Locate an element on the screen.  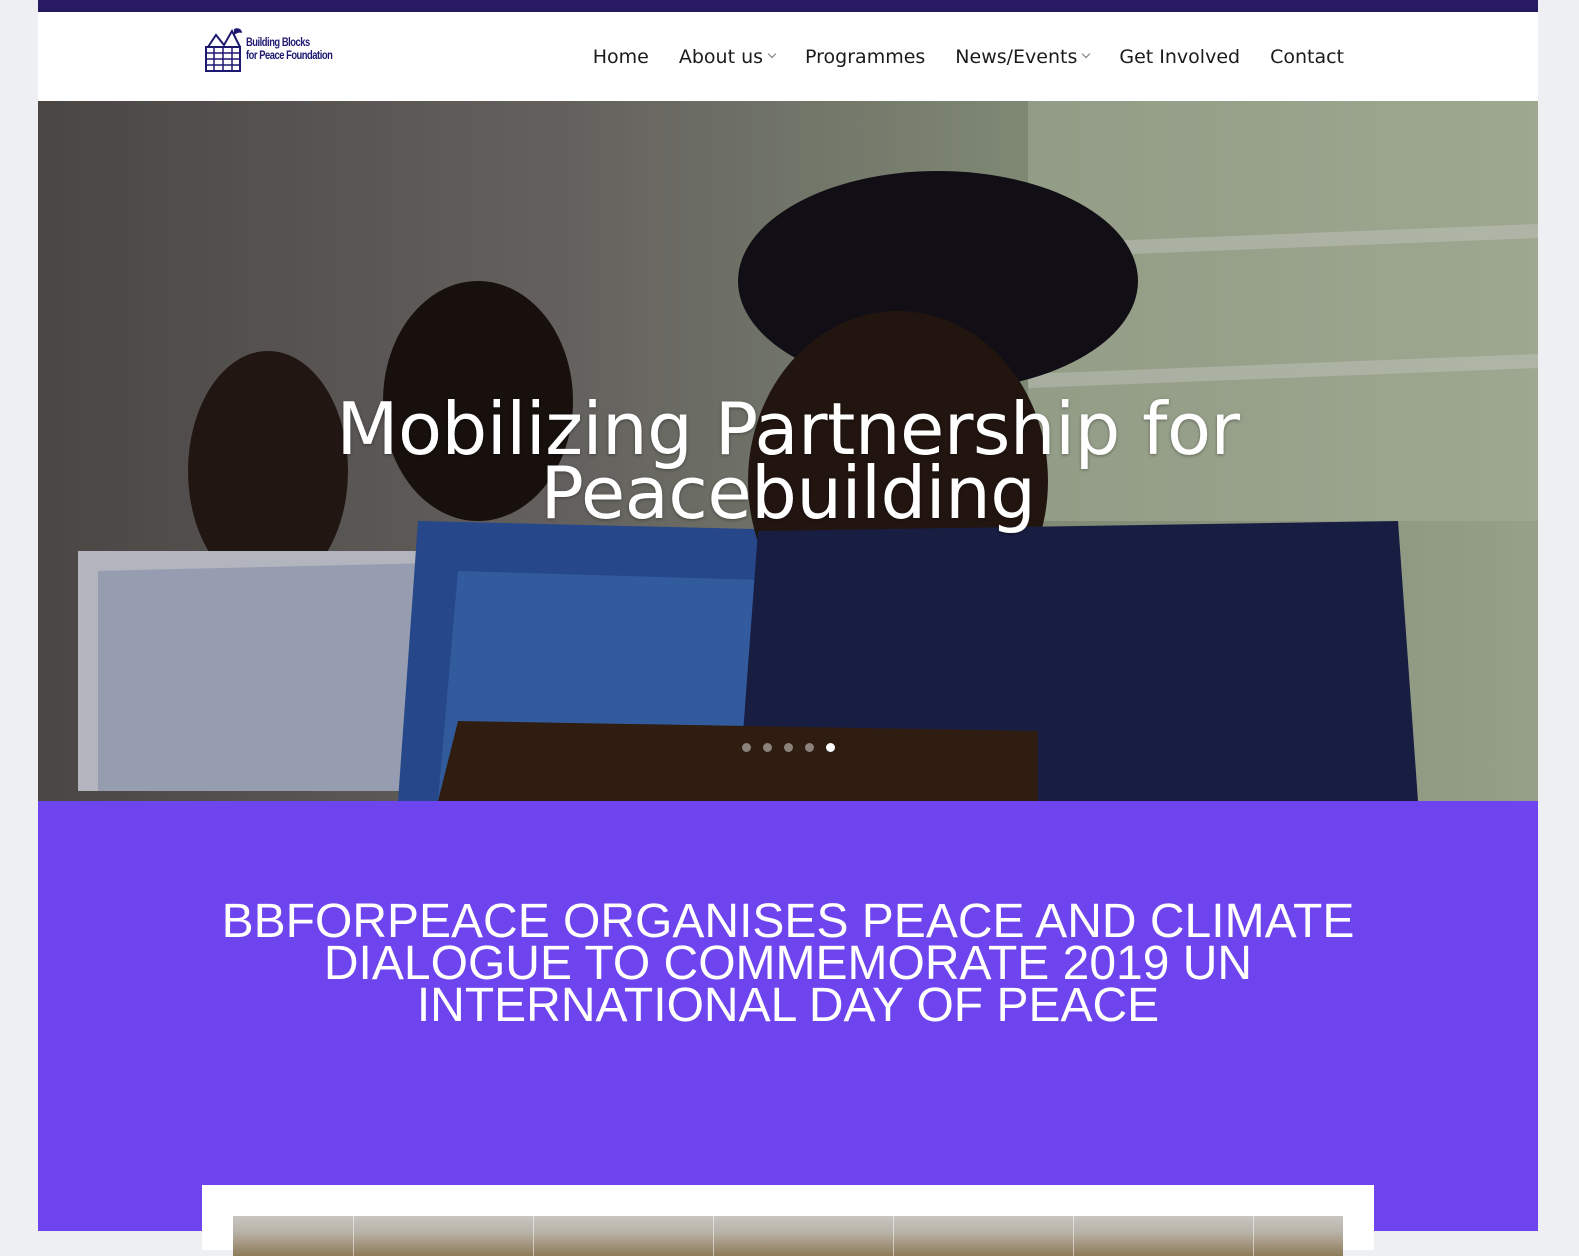
nav-programmes-label: Programmes is located at coordinates (865, 56).